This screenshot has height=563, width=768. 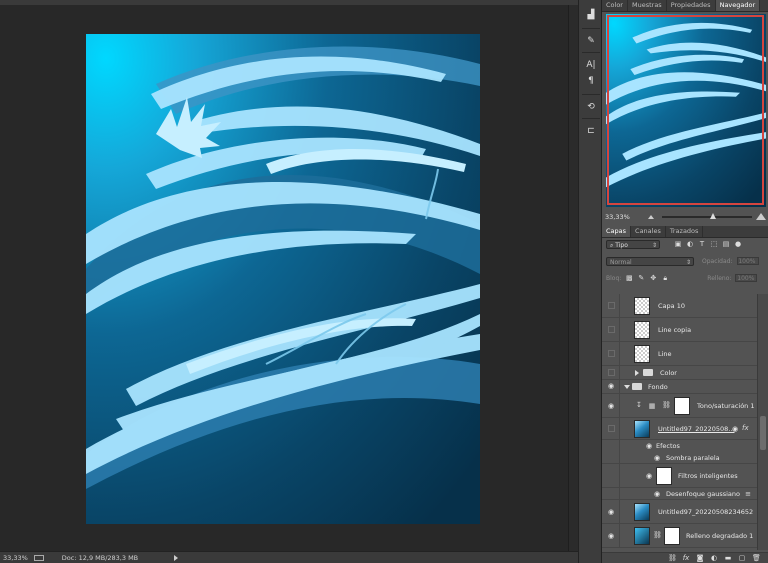 I want to click on filter-gaussian-blur: ◉ Desenfoque gaussiano ≡, so click(x=679, y=494).